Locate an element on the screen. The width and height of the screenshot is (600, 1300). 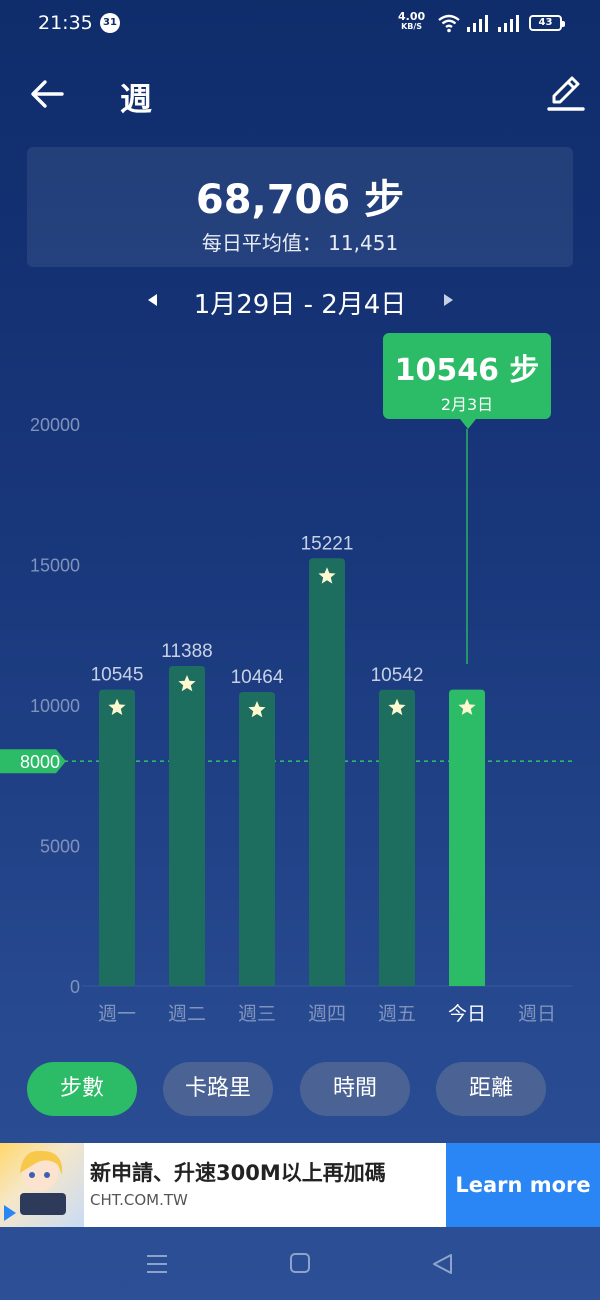
bar-value-label: 10464 is located at coordinates (257, 677).